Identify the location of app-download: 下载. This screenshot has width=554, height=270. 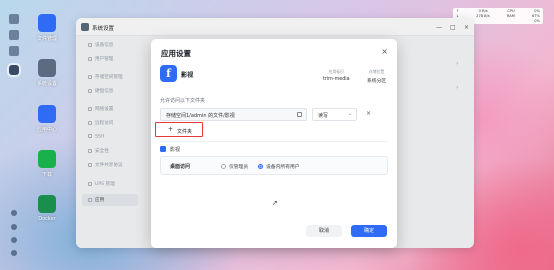
(47, 164).